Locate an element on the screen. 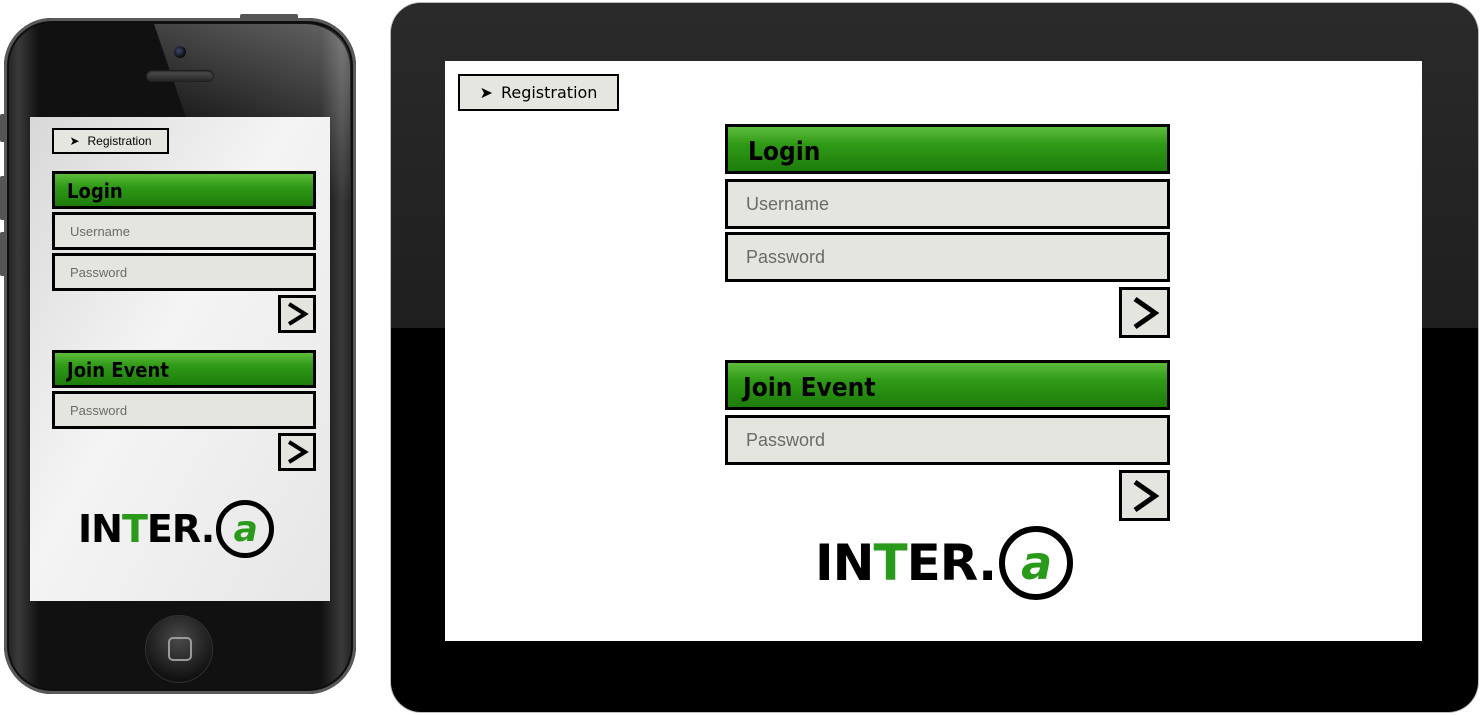 Image resolution: width=1482 pixels, height=715 pixels. phone-speaker is located at coordinates (180, 76).